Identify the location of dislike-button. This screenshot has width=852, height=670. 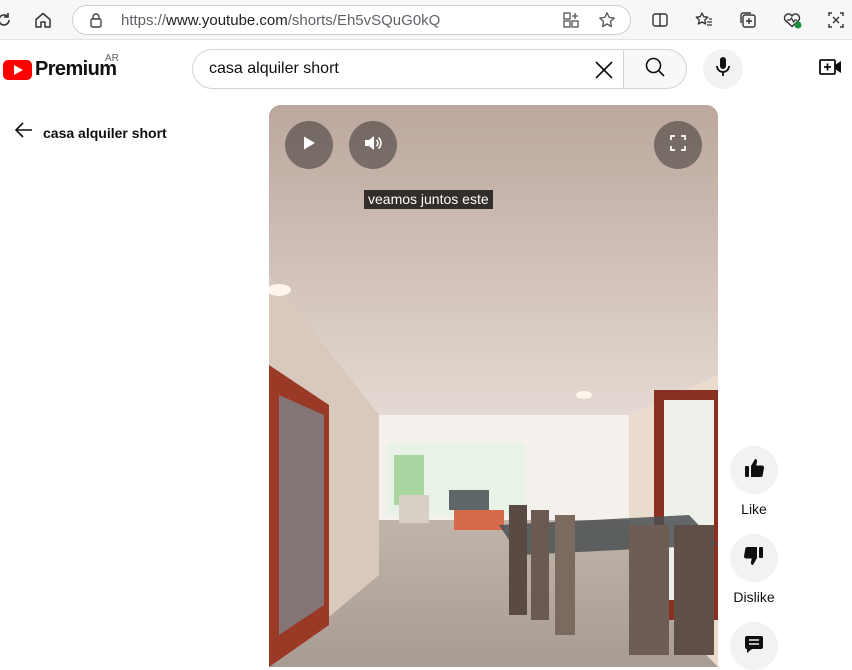
(754, 558).